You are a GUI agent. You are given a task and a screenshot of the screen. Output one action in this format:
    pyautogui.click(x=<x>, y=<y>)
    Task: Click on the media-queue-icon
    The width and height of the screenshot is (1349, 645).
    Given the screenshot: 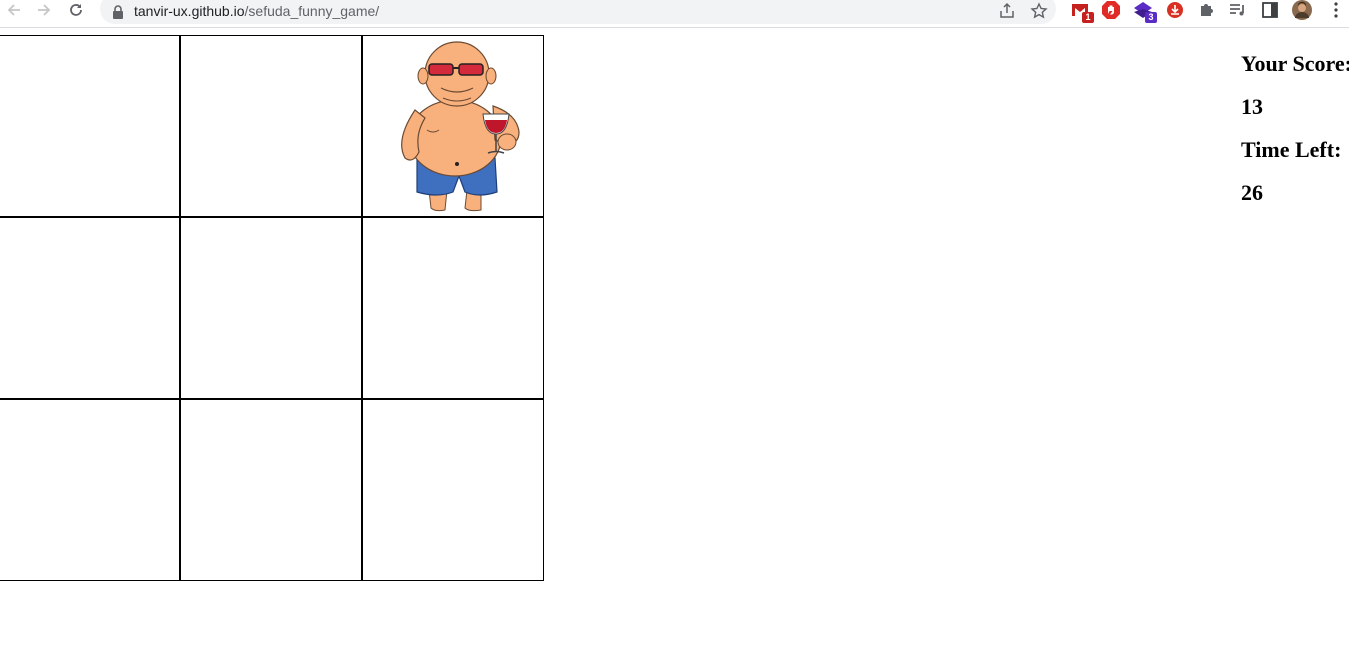 What is the action you would take?
    pyautogui.click(x=1237, y=10)
    